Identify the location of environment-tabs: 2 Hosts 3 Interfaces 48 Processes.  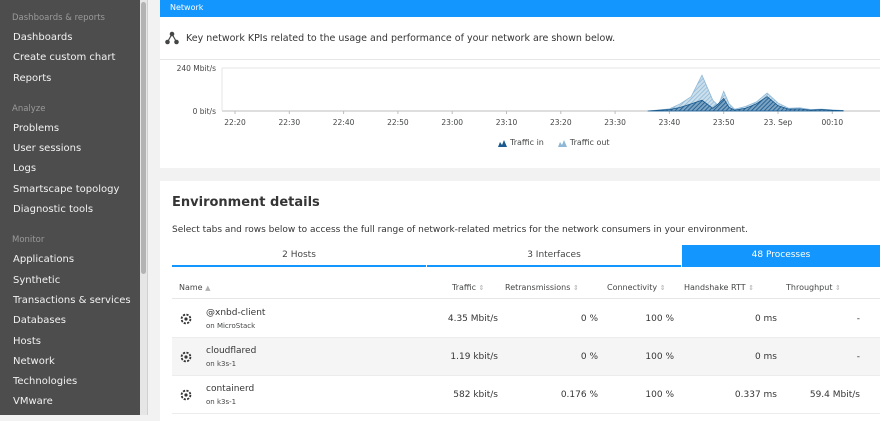
(526, 256).